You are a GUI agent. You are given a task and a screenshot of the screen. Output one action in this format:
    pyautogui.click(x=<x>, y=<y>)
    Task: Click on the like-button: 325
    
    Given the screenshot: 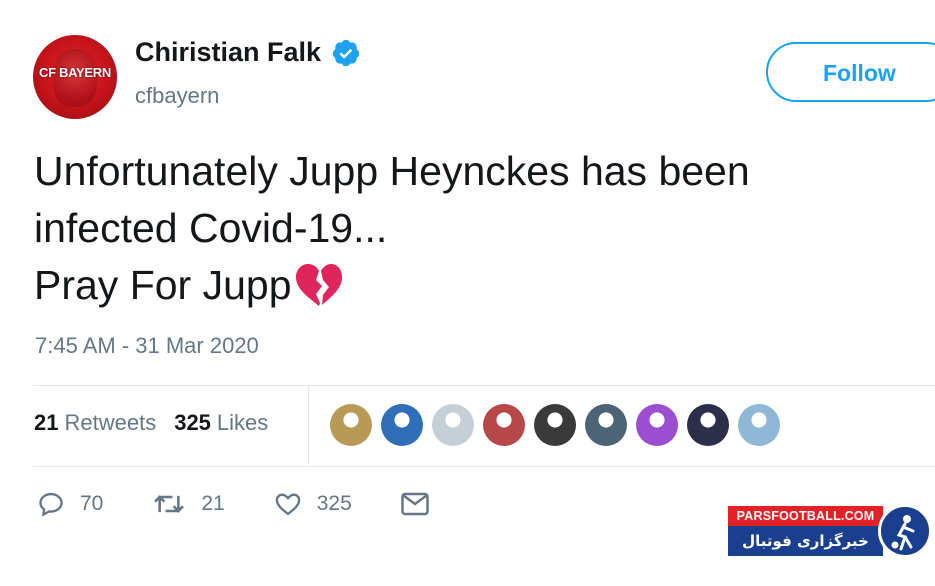 What is the action you would take?
    pyautogui.click(x=312, y=504)
    